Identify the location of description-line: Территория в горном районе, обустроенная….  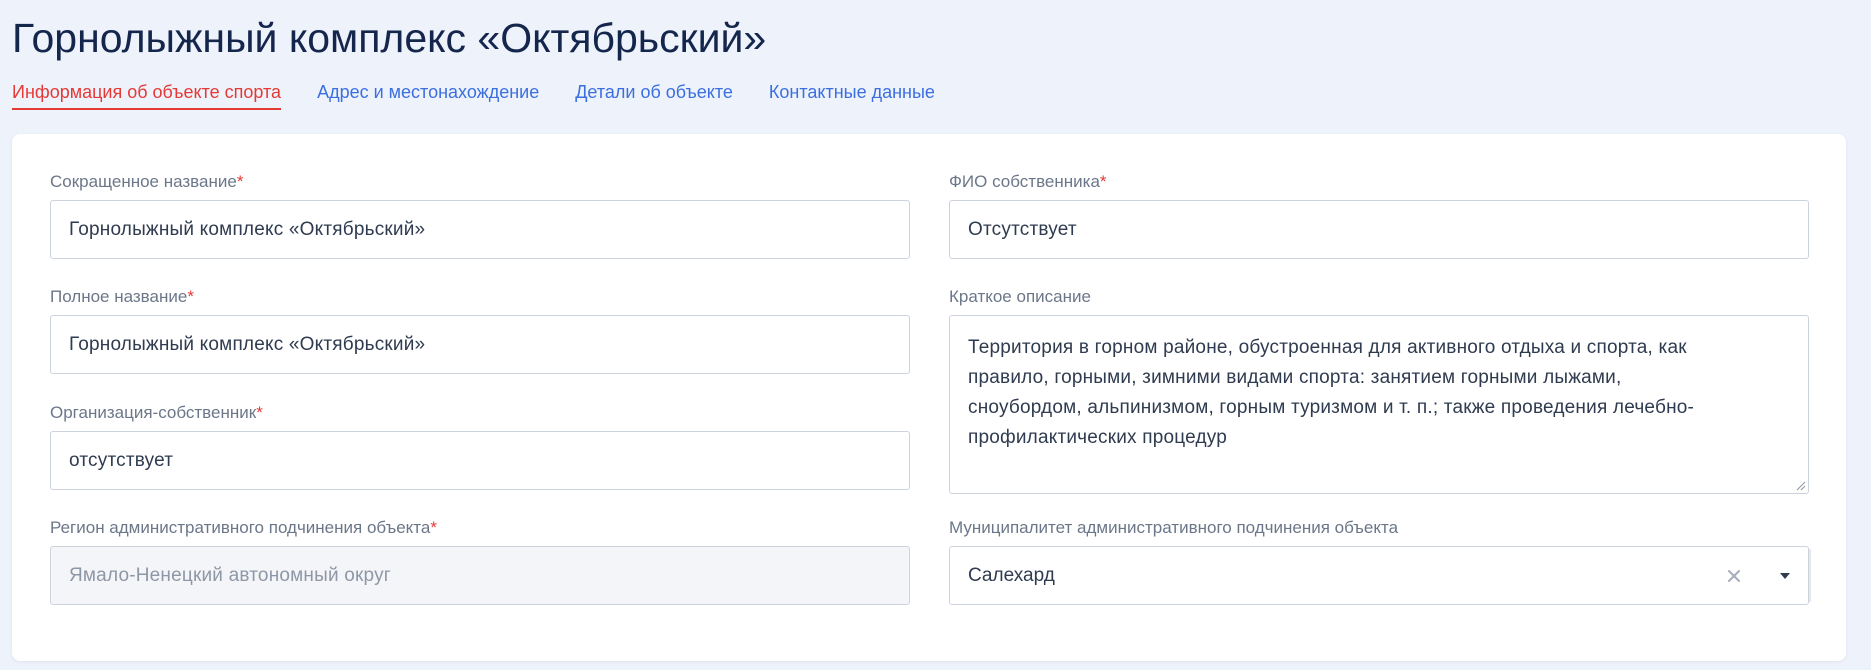
(1327, 347).